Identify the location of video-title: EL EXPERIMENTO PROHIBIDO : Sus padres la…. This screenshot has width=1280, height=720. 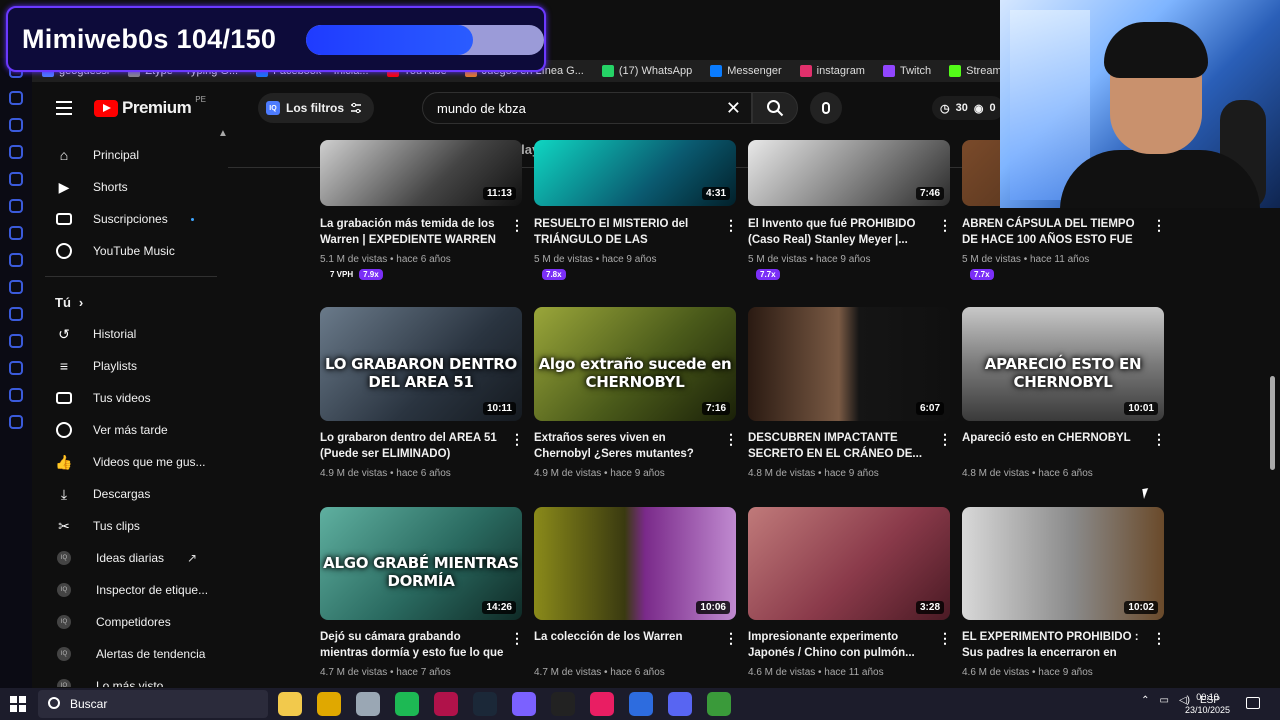
(1054, 645).